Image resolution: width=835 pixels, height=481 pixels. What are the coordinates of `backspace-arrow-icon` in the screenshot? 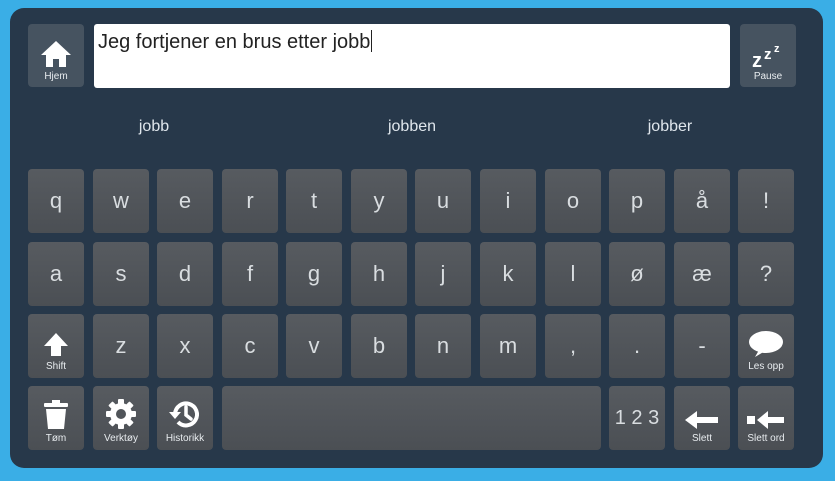 It's located at (701, 420).